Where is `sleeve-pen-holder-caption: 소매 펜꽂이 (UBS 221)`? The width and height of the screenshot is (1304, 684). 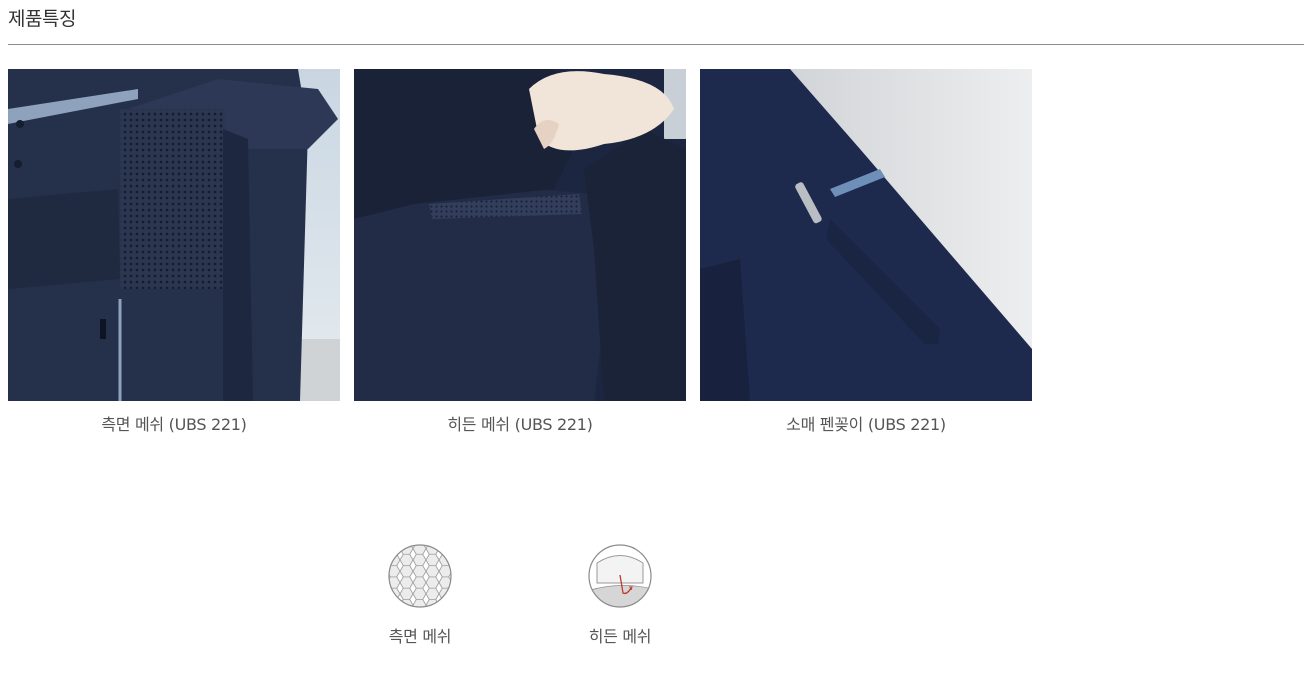 sleeve-pen-holder-caption: 소매 펜꽂이 (UBS 221) is located at coordinates (866, 424).